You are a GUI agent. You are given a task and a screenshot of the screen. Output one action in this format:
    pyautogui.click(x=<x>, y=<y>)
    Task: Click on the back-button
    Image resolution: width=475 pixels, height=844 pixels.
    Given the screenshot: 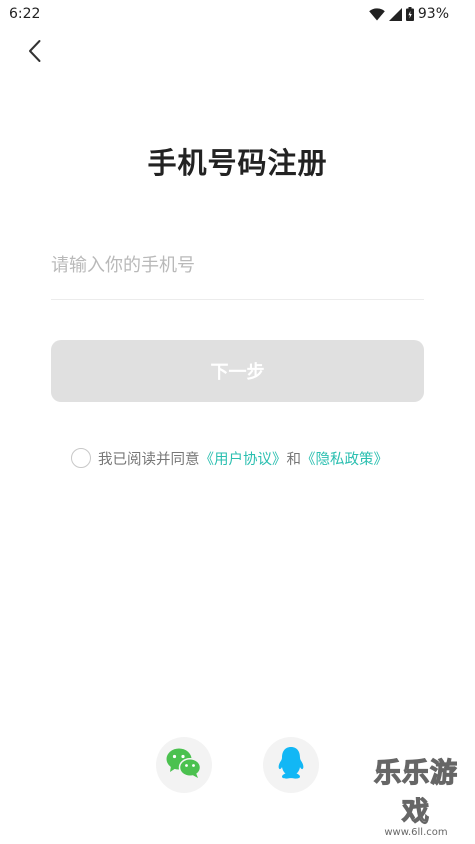 What is the action you would take?
    pyautogui.click(x=35, y=53)
    